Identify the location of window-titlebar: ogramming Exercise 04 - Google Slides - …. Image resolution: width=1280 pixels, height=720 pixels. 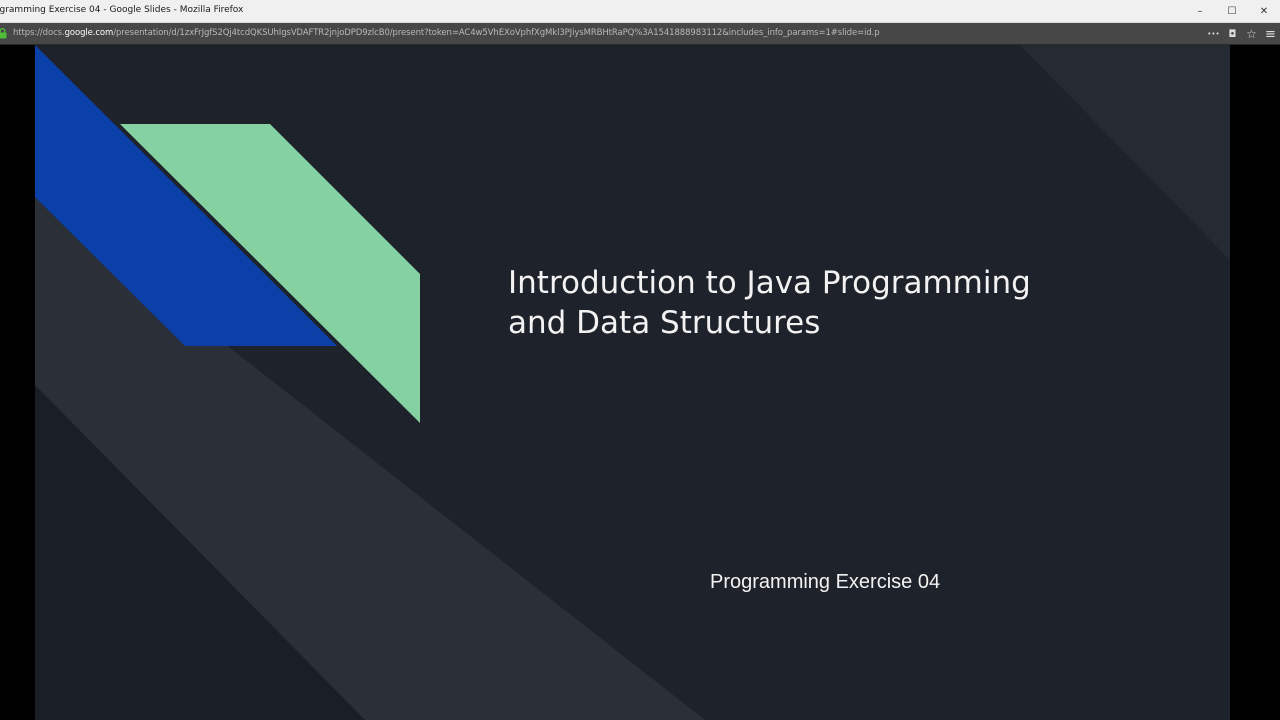
(640, 11).